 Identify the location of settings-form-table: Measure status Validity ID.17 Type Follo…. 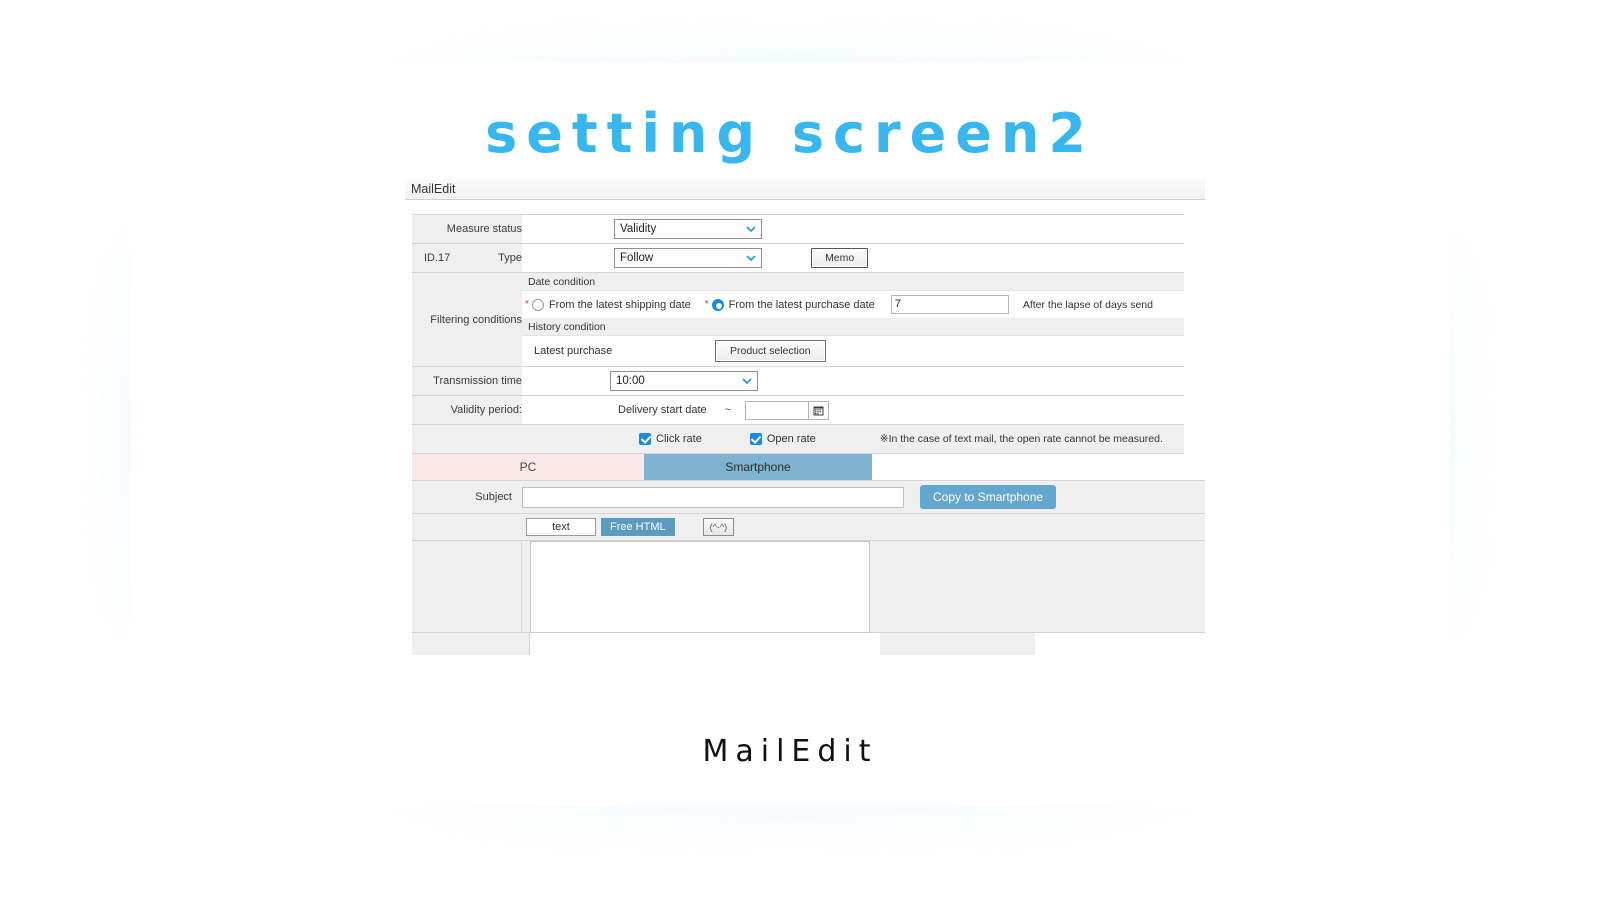
(798, 334).